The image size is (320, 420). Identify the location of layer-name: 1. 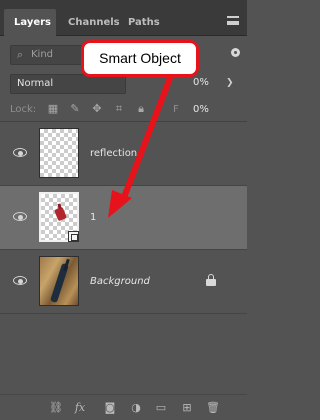
(93, 217).